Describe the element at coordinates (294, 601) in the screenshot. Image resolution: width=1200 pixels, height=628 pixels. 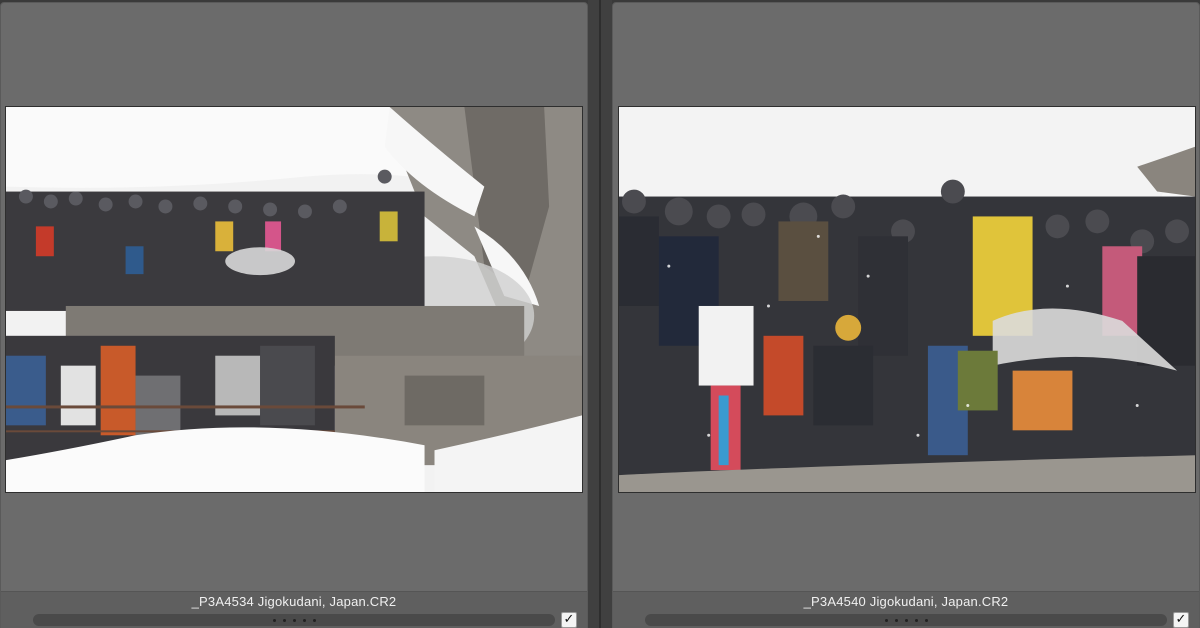
I see `filename-label-left: _P3A4534 Jigokudani, Japan.CR2` at that location.